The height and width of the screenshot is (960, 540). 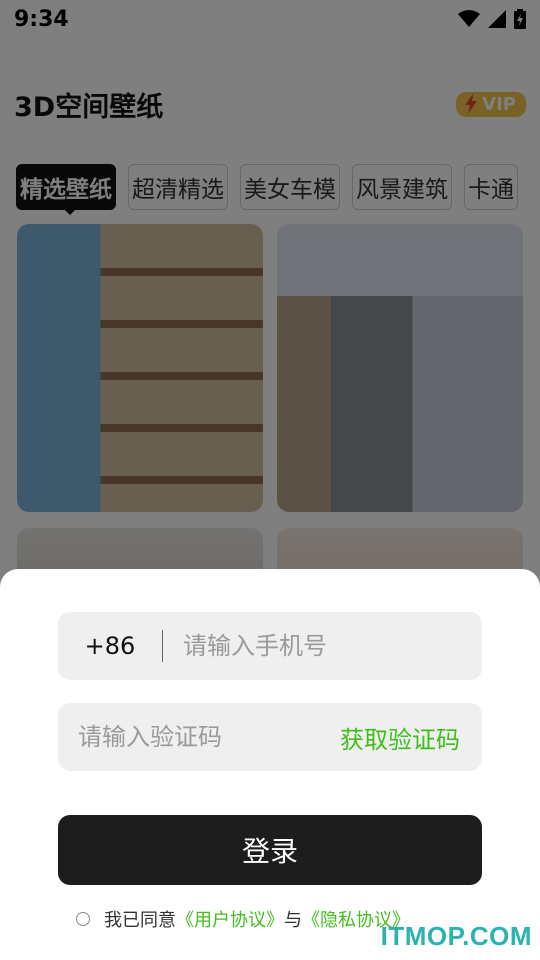 I want to click on login-button: 登录, so click(x=270, y=850).